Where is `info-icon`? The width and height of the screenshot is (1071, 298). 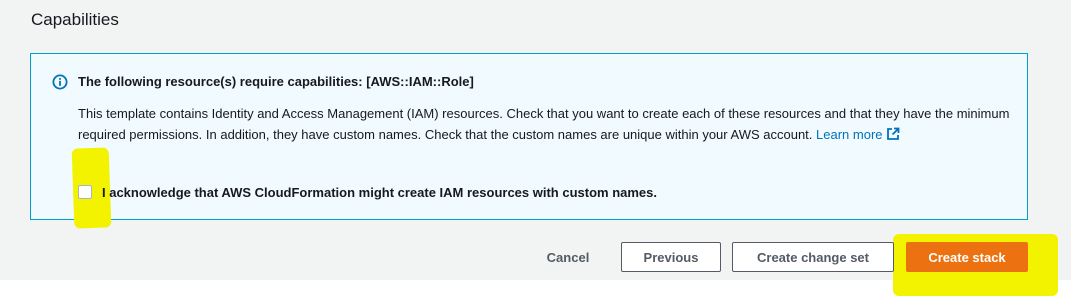
info-icon is located at coordinates (60, 82).